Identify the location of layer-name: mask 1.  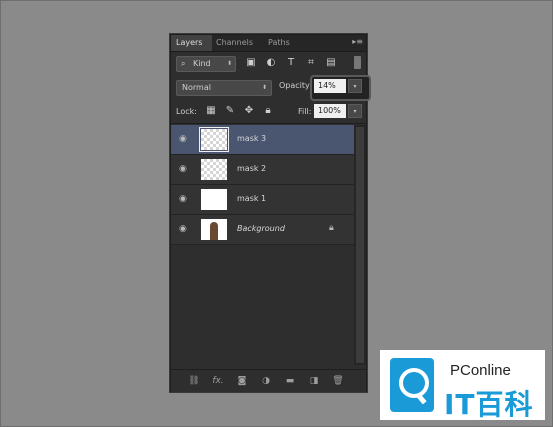
(252, 198).